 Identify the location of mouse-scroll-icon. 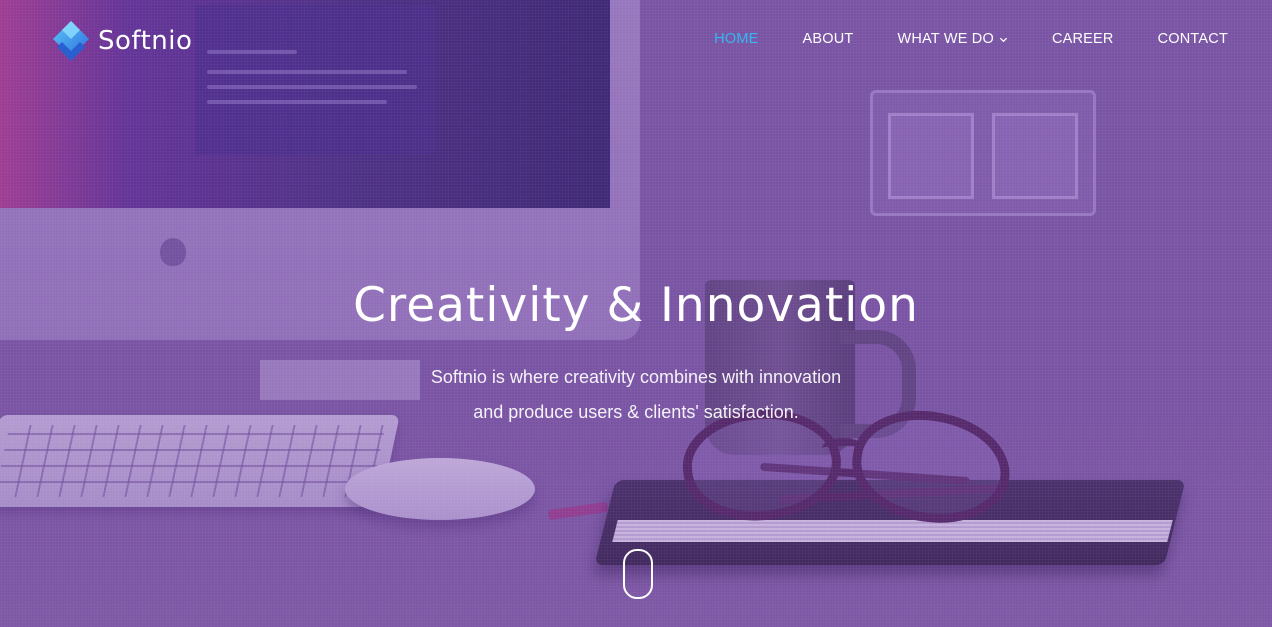
(638, 574).